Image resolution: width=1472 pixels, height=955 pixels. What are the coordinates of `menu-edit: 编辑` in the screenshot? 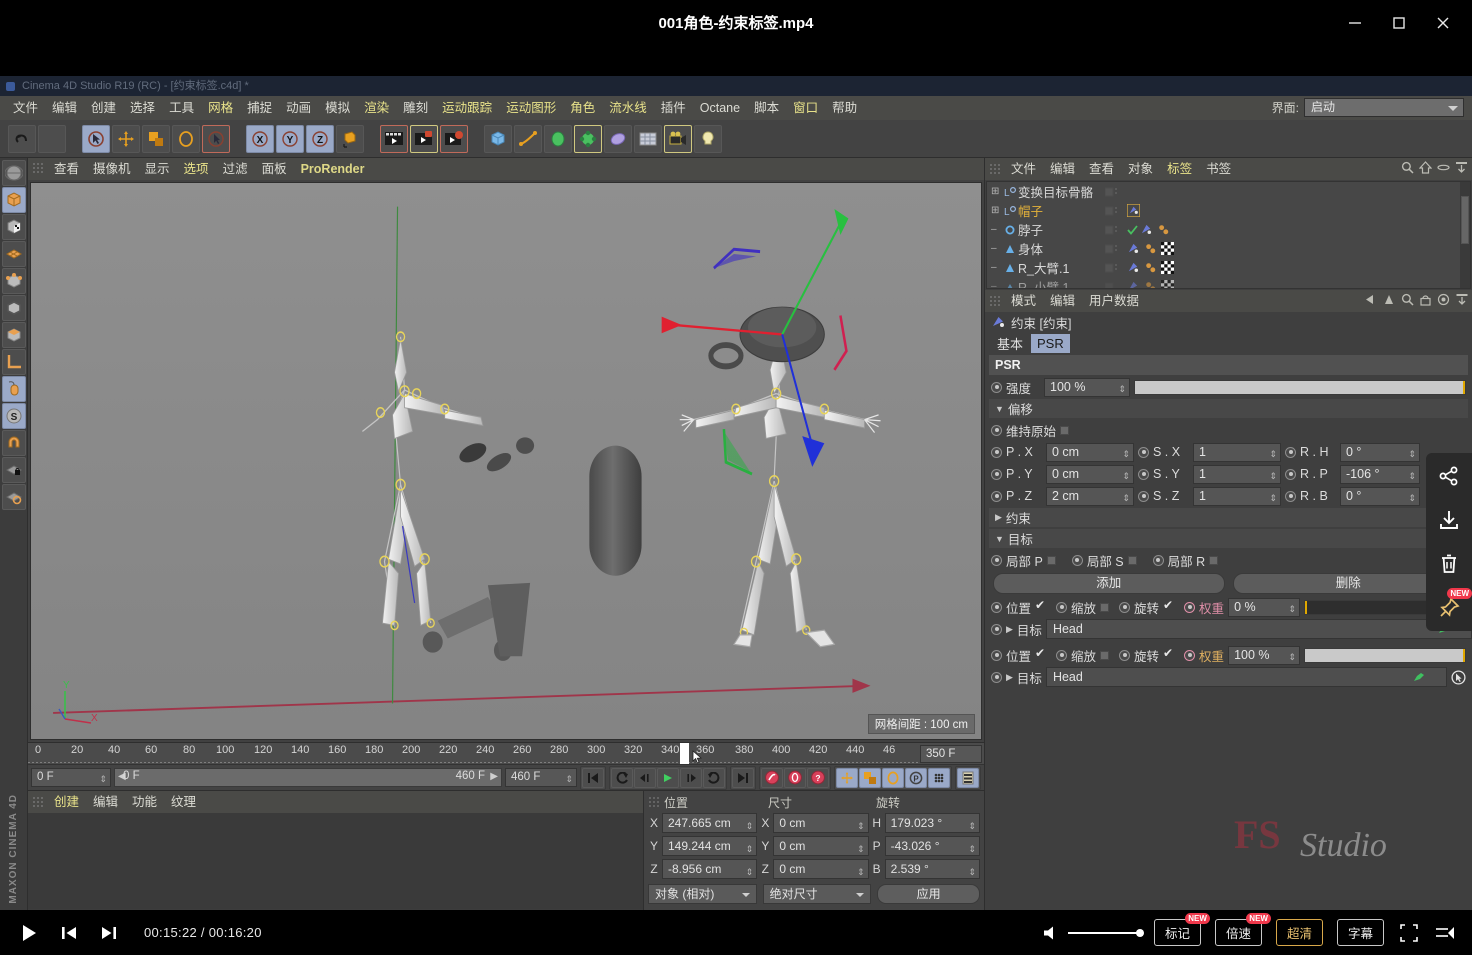 It's located at (64, 108).